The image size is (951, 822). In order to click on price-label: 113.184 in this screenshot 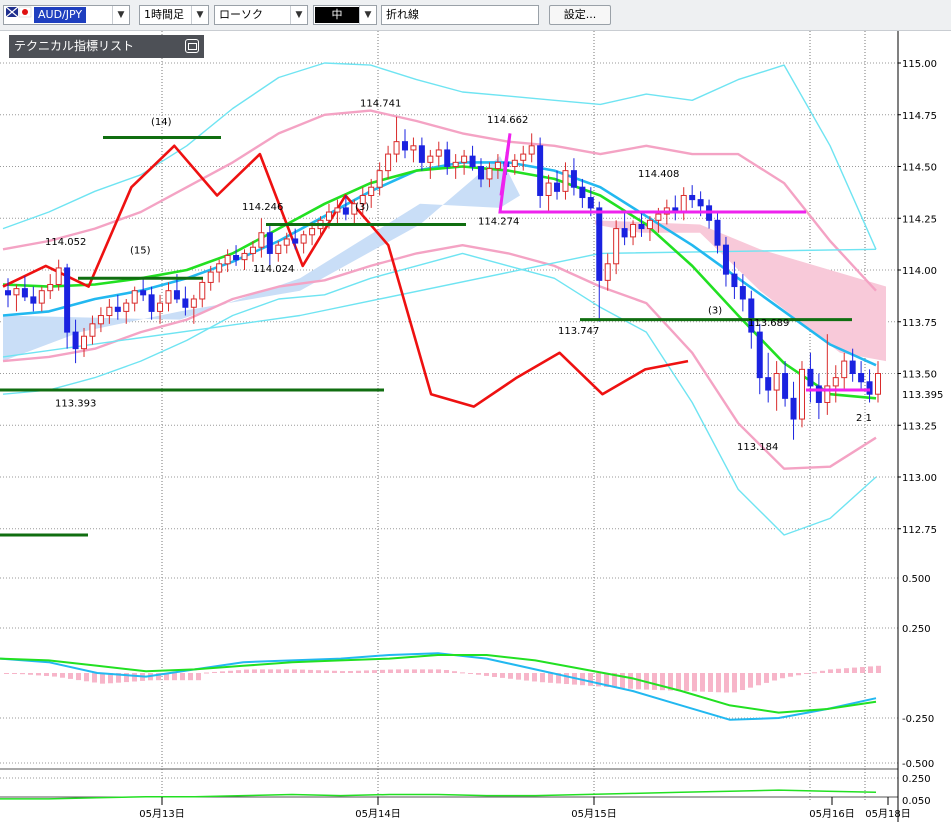, I will do `click(757, 447)`.